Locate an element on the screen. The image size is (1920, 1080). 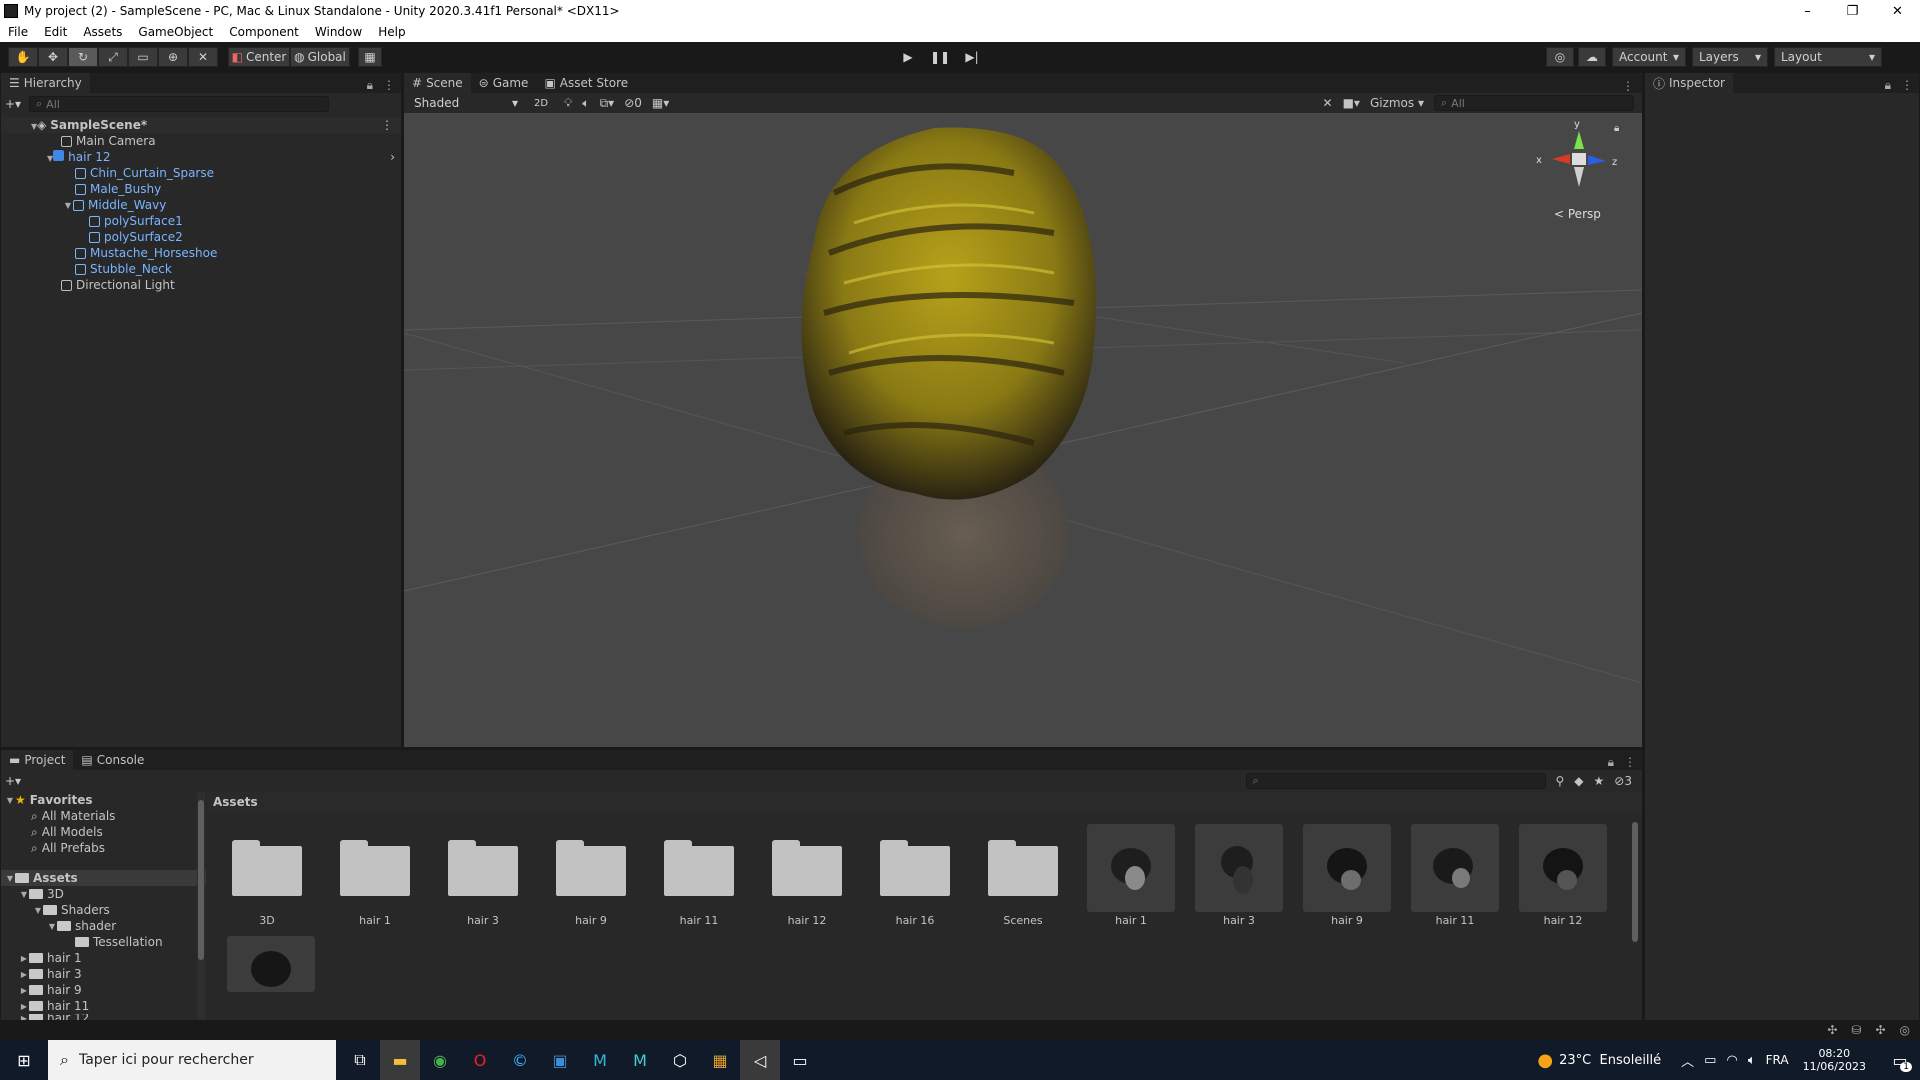
tab-scene: # Scene is located at coordinates (437, 83).